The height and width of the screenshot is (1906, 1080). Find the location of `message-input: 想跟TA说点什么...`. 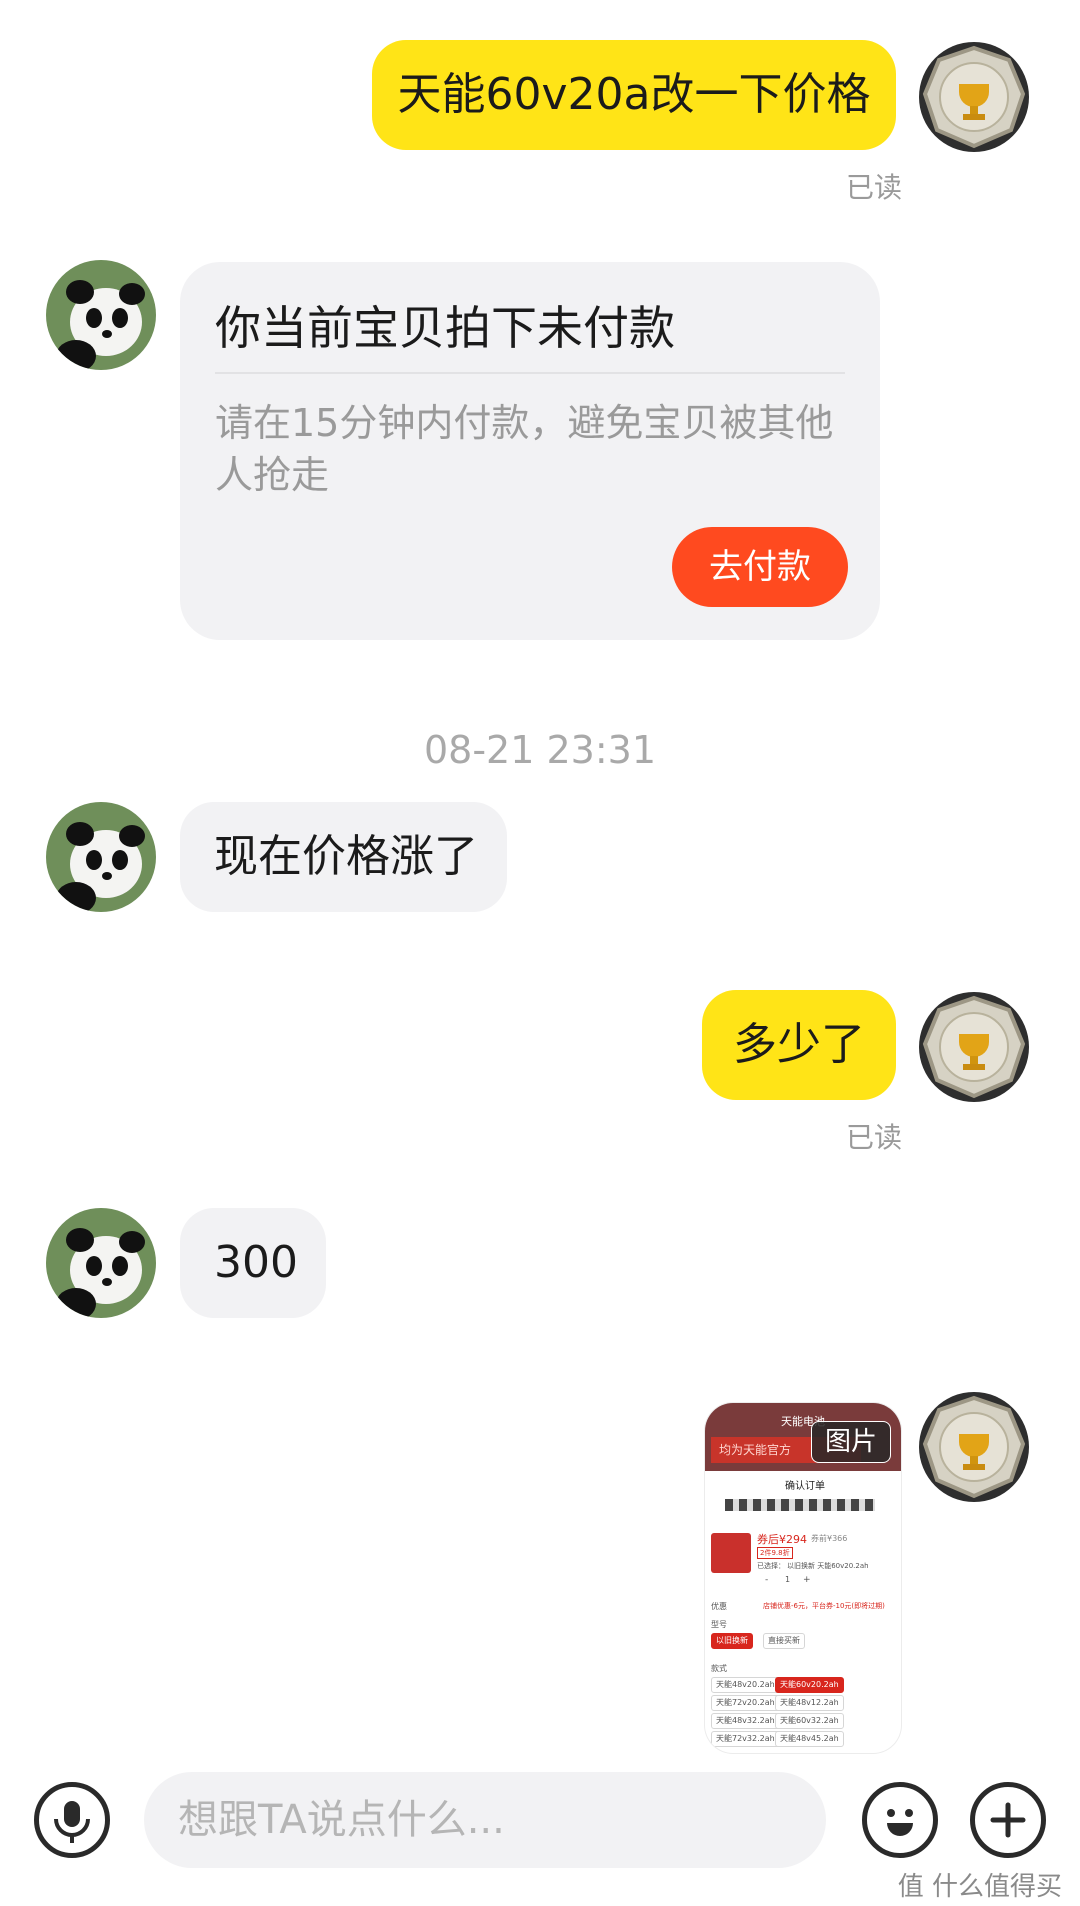

message-input: 想跟TA说点什么... is located at coordinates (485, 1820).